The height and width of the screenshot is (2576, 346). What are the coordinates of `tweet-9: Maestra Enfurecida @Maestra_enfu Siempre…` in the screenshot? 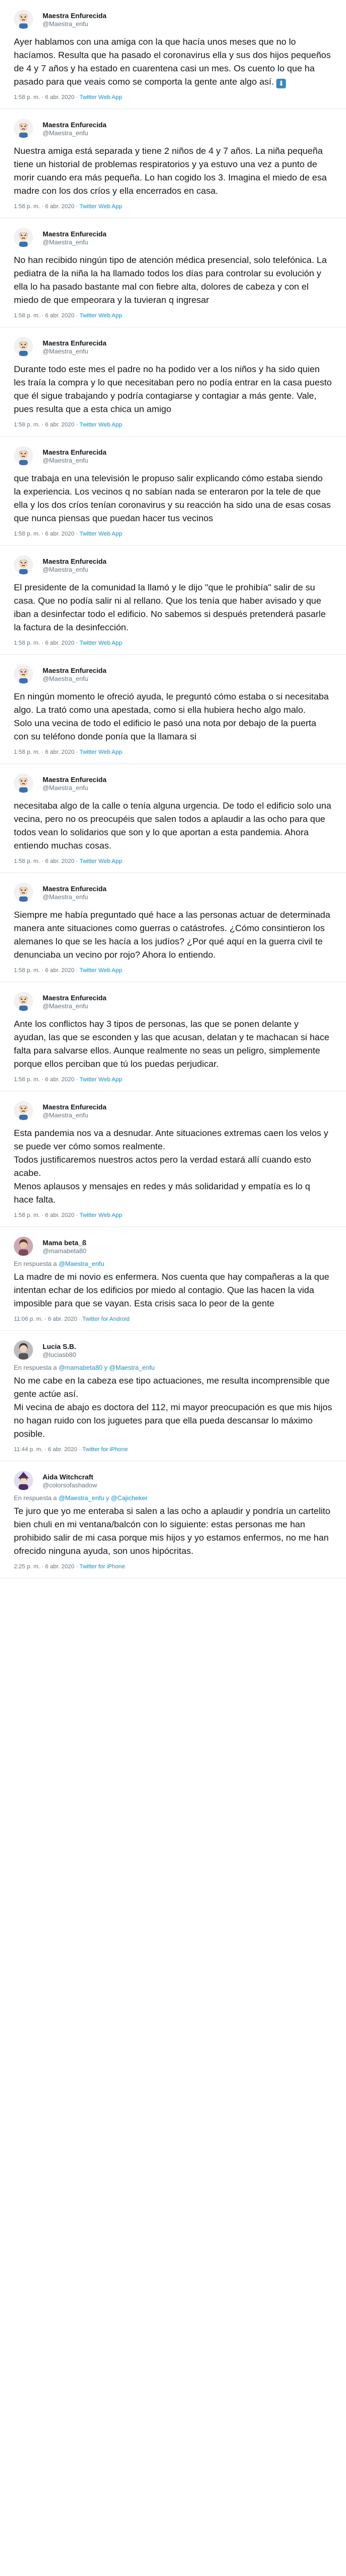 It's located at (173, 927).